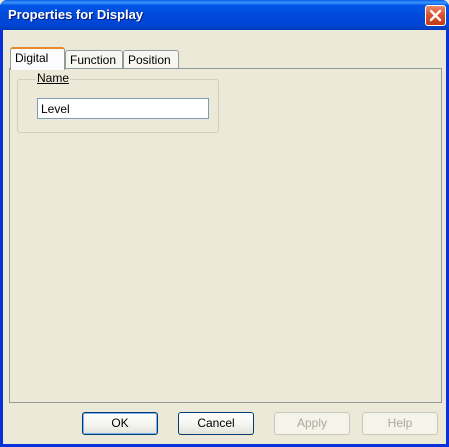 Image resolution: width=449 pixels, height=447 pixels. Describe the element at coordinates (32, 58) in the screenshot. I see `tab-label: Digital` at that location.